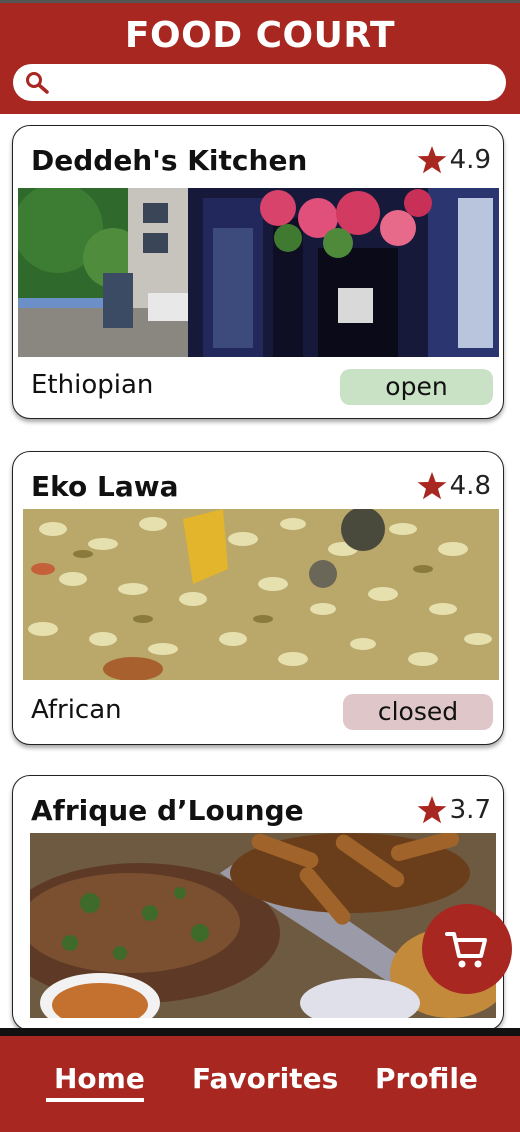  I want to click on rating-value: 4.8, so click(470, 486).